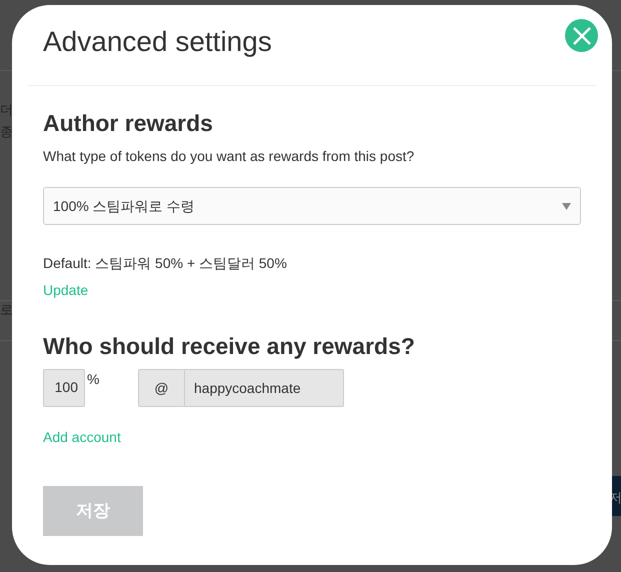 Image resolution: width=621 pixels, height=572 pixels. What do you see at coordinates (162, 388) in the screenshot?
I see `at-sign: @` at bounding box center [162, 388].